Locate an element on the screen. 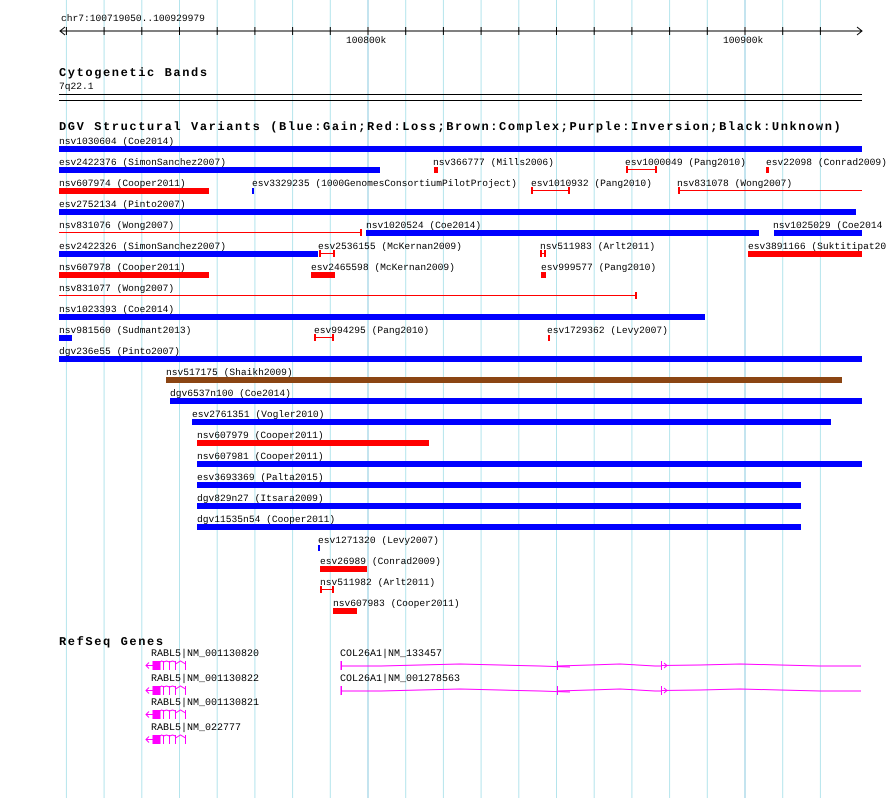  variant-label: esv3891166 (Suktitipat20 is located at coordinates (817, 246).